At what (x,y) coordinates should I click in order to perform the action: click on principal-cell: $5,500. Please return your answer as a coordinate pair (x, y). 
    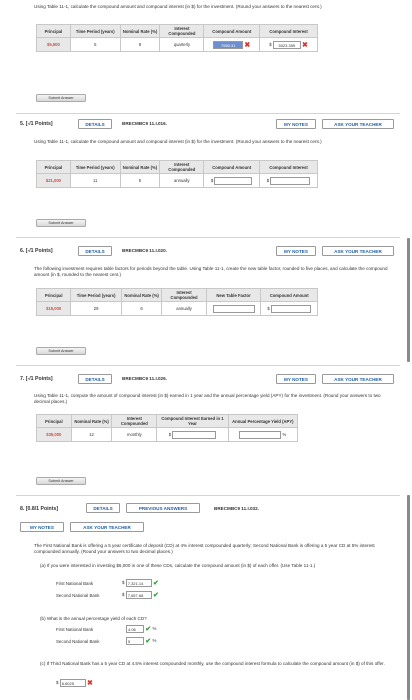
    Looking at the image, I should click on (53, 44).